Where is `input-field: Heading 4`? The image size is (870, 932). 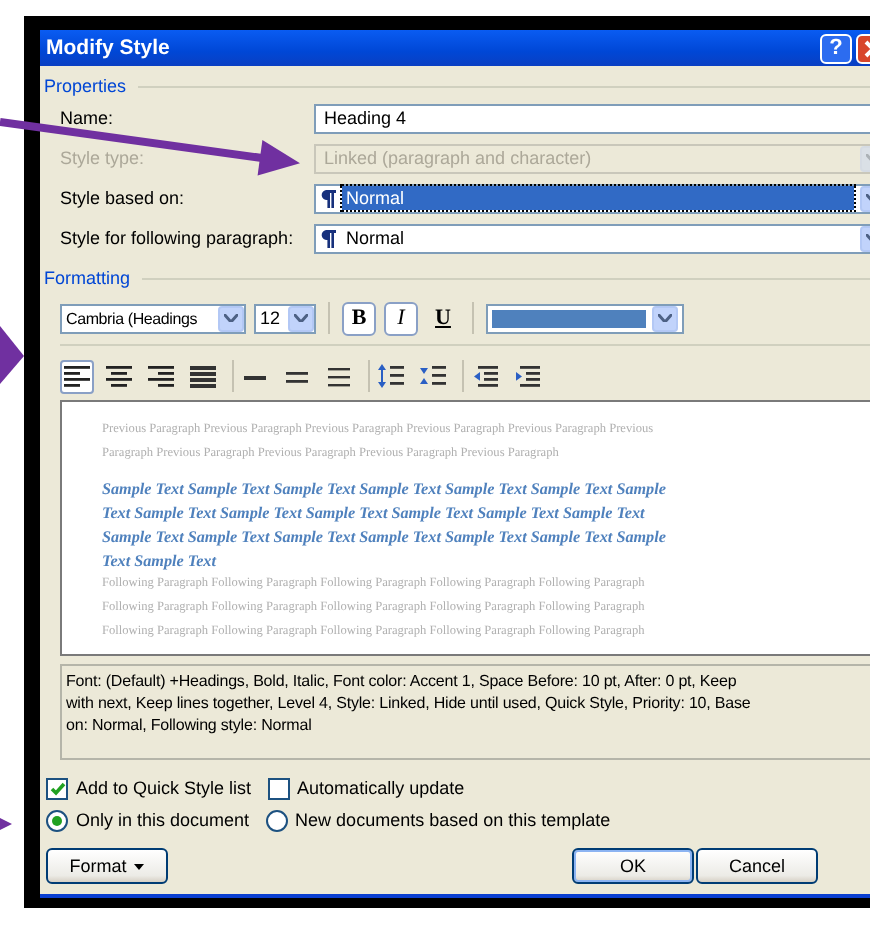 input-field: Heading 4 is located at coordinates (592, 118).